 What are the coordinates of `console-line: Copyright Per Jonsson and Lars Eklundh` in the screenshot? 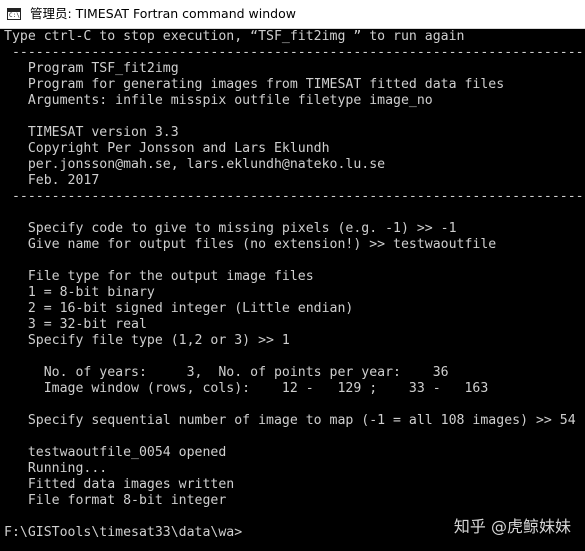 It's located at (167, 148).